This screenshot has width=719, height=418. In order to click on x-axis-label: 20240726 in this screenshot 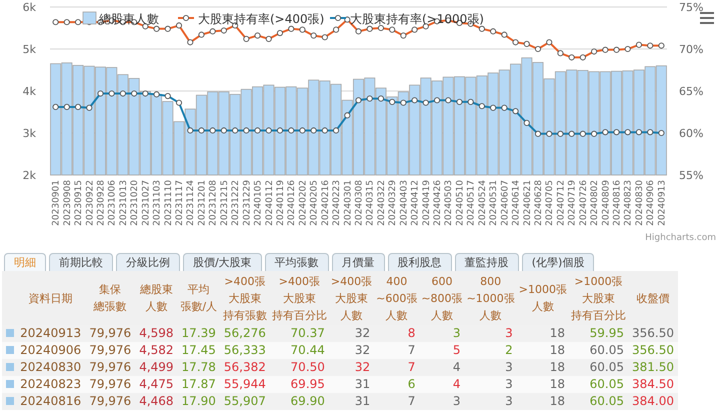, I will do `click(583, 203)`.